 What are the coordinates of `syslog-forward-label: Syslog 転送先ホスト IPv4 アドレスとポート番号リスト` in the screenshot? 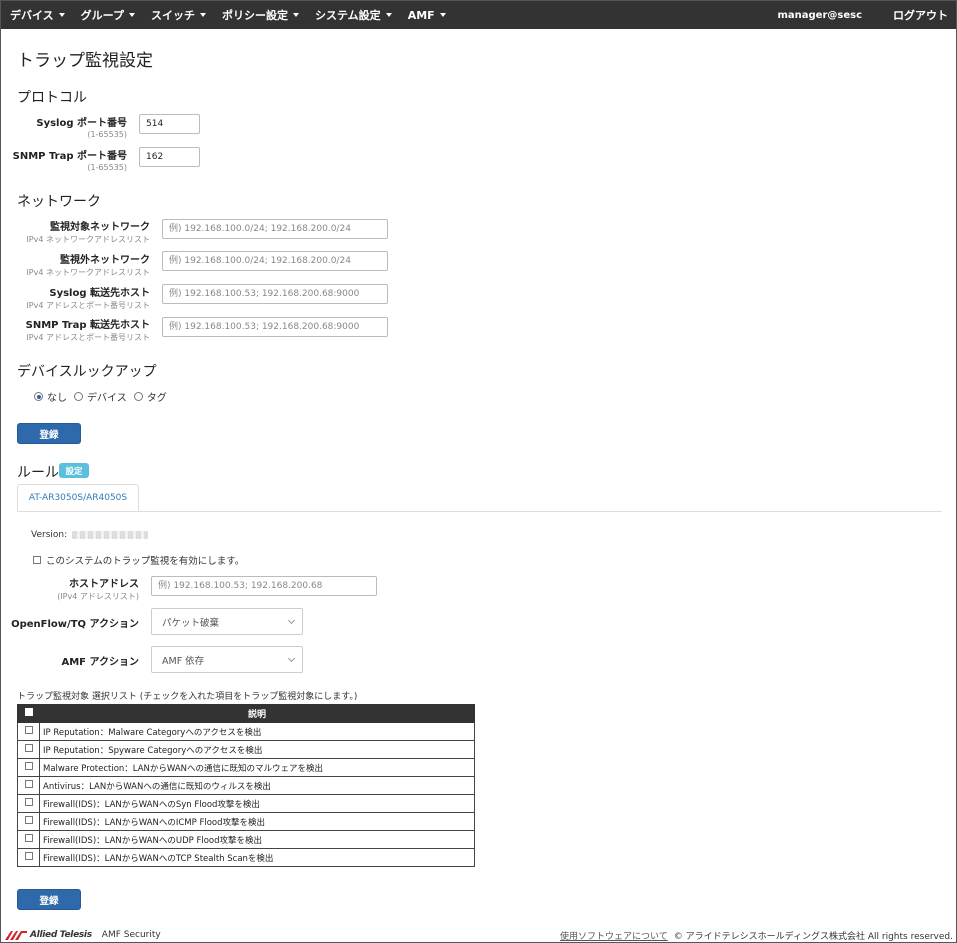 It's located at (88, 299).